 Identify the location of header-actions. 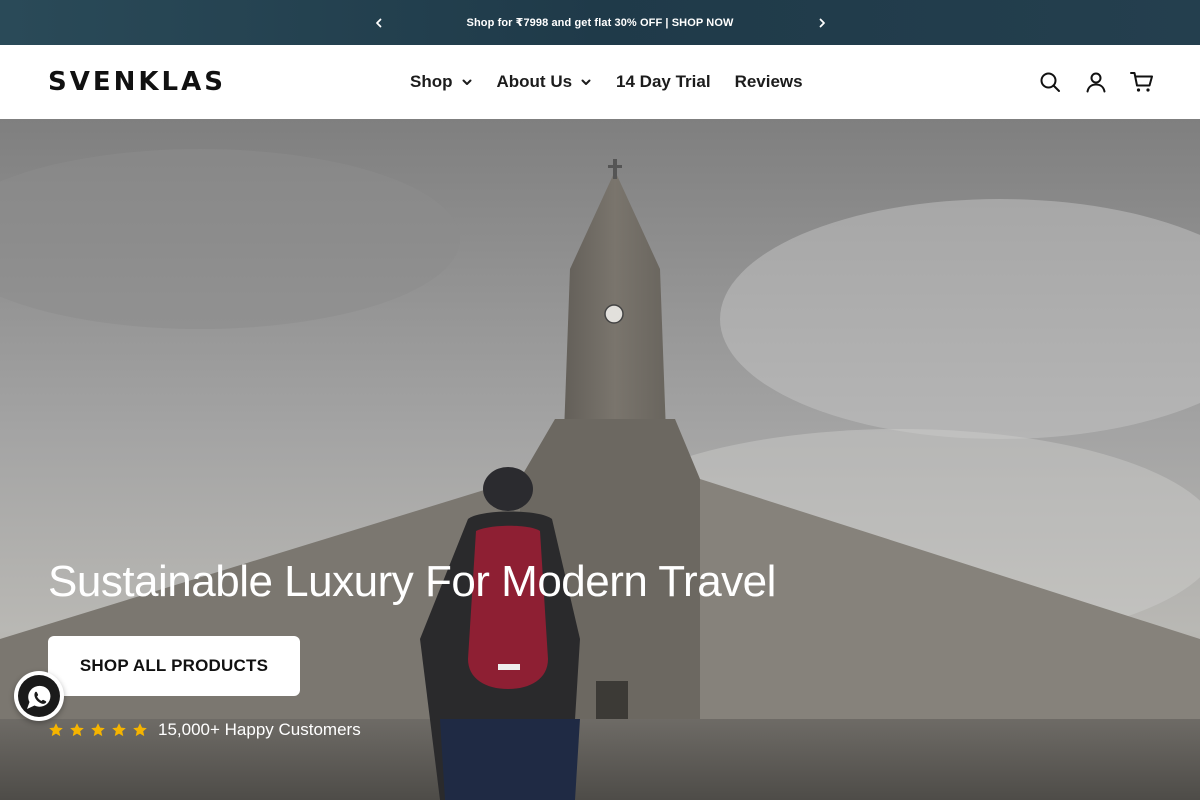
(1096, 82).